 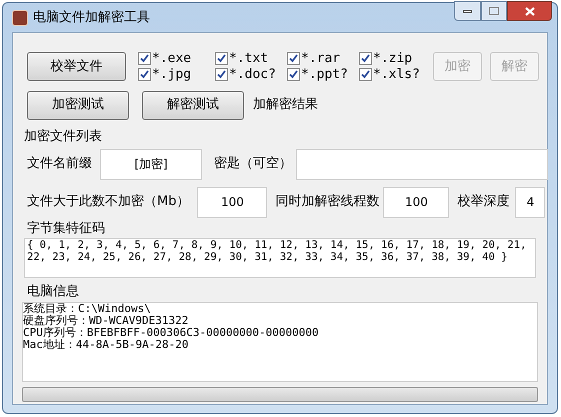 I want to click on checkbox-label: *.txt, so click(x=248, y=59).